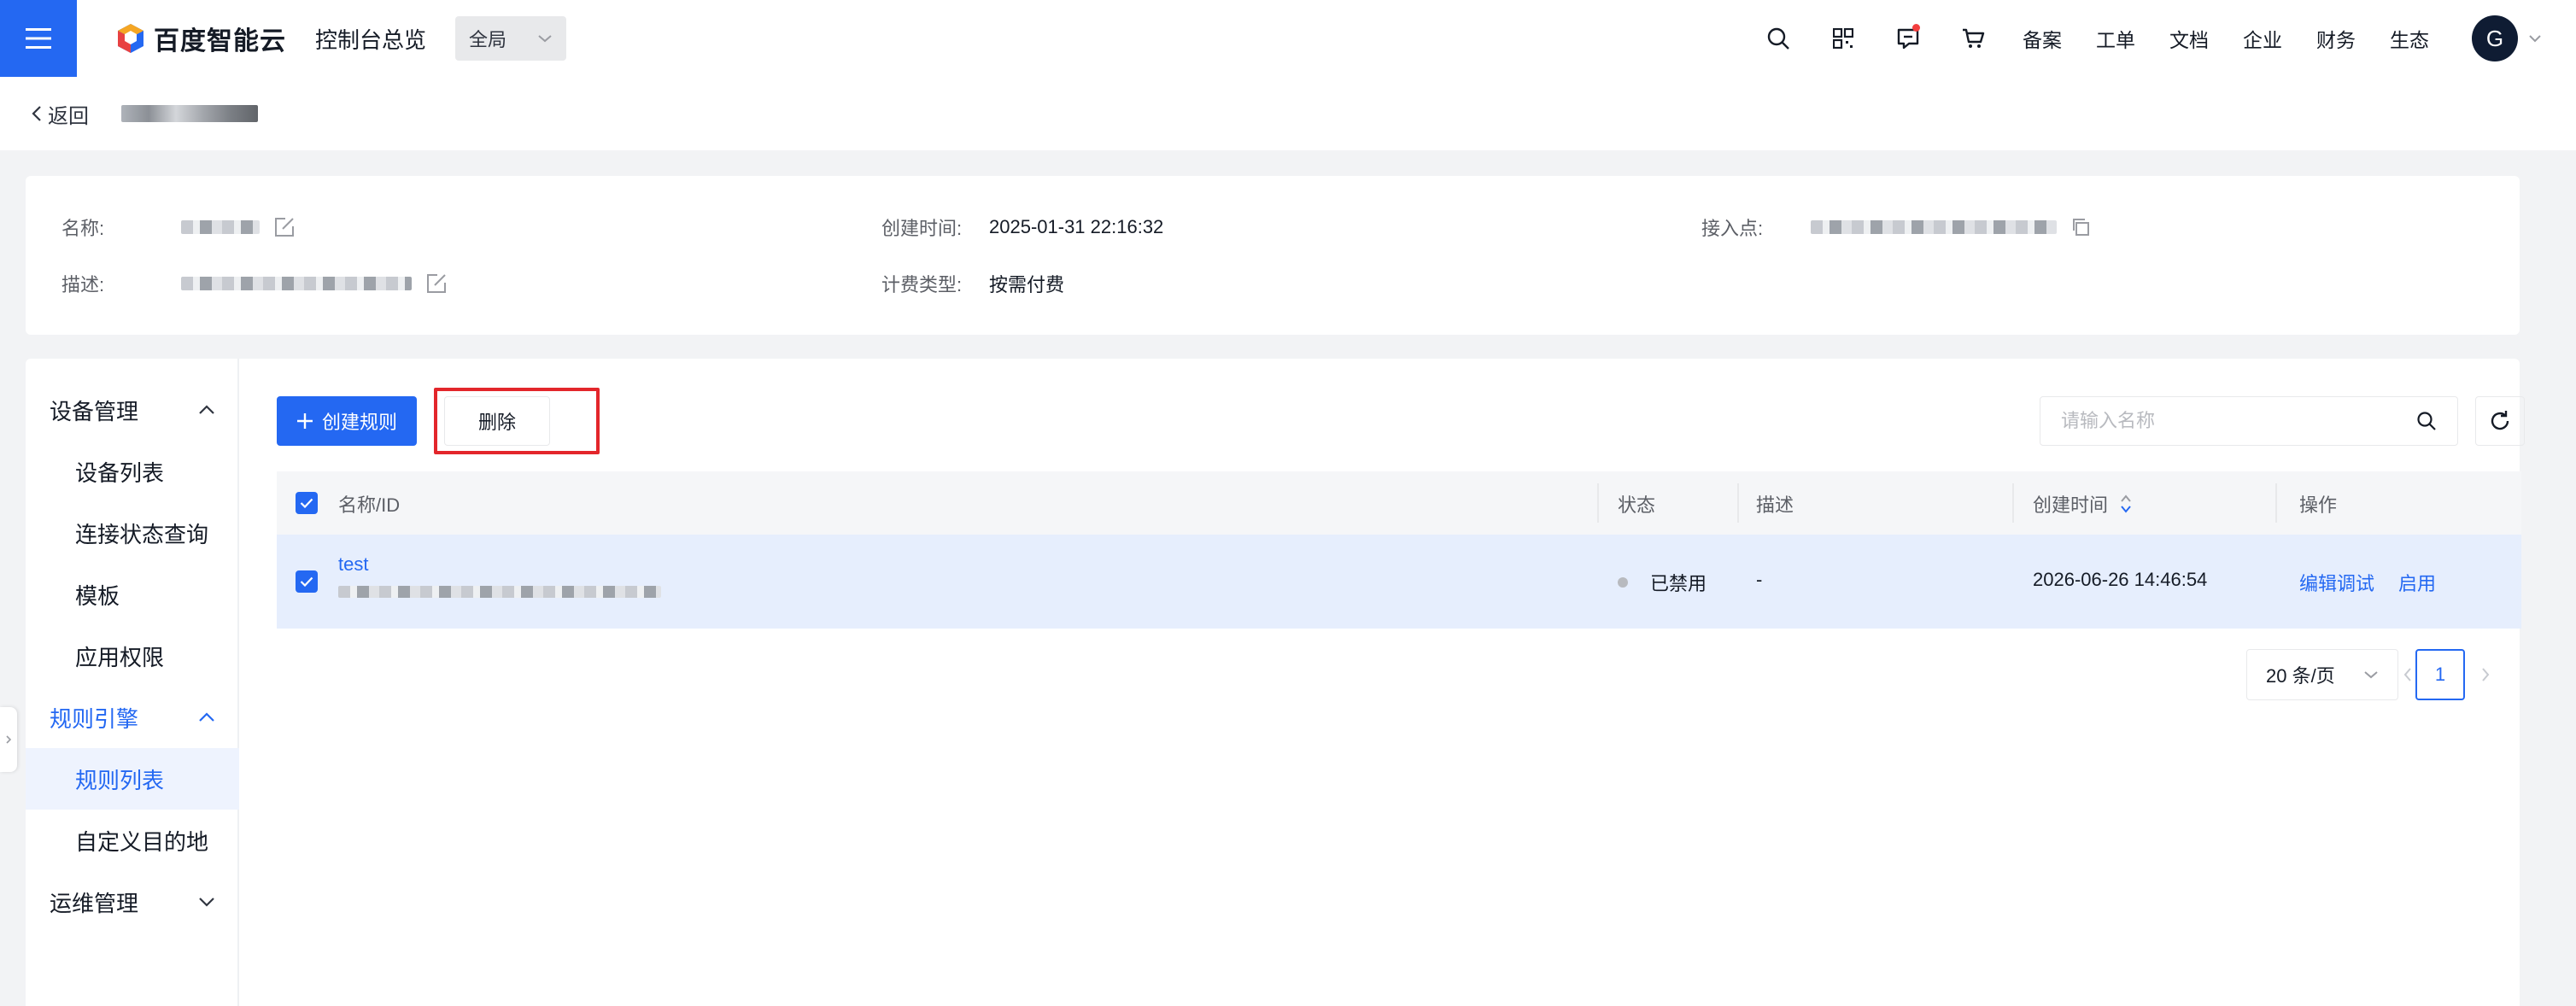  I want to click on table-header: 名称/ID 状态 描述 创建时间 操作, so click(1399, 503).